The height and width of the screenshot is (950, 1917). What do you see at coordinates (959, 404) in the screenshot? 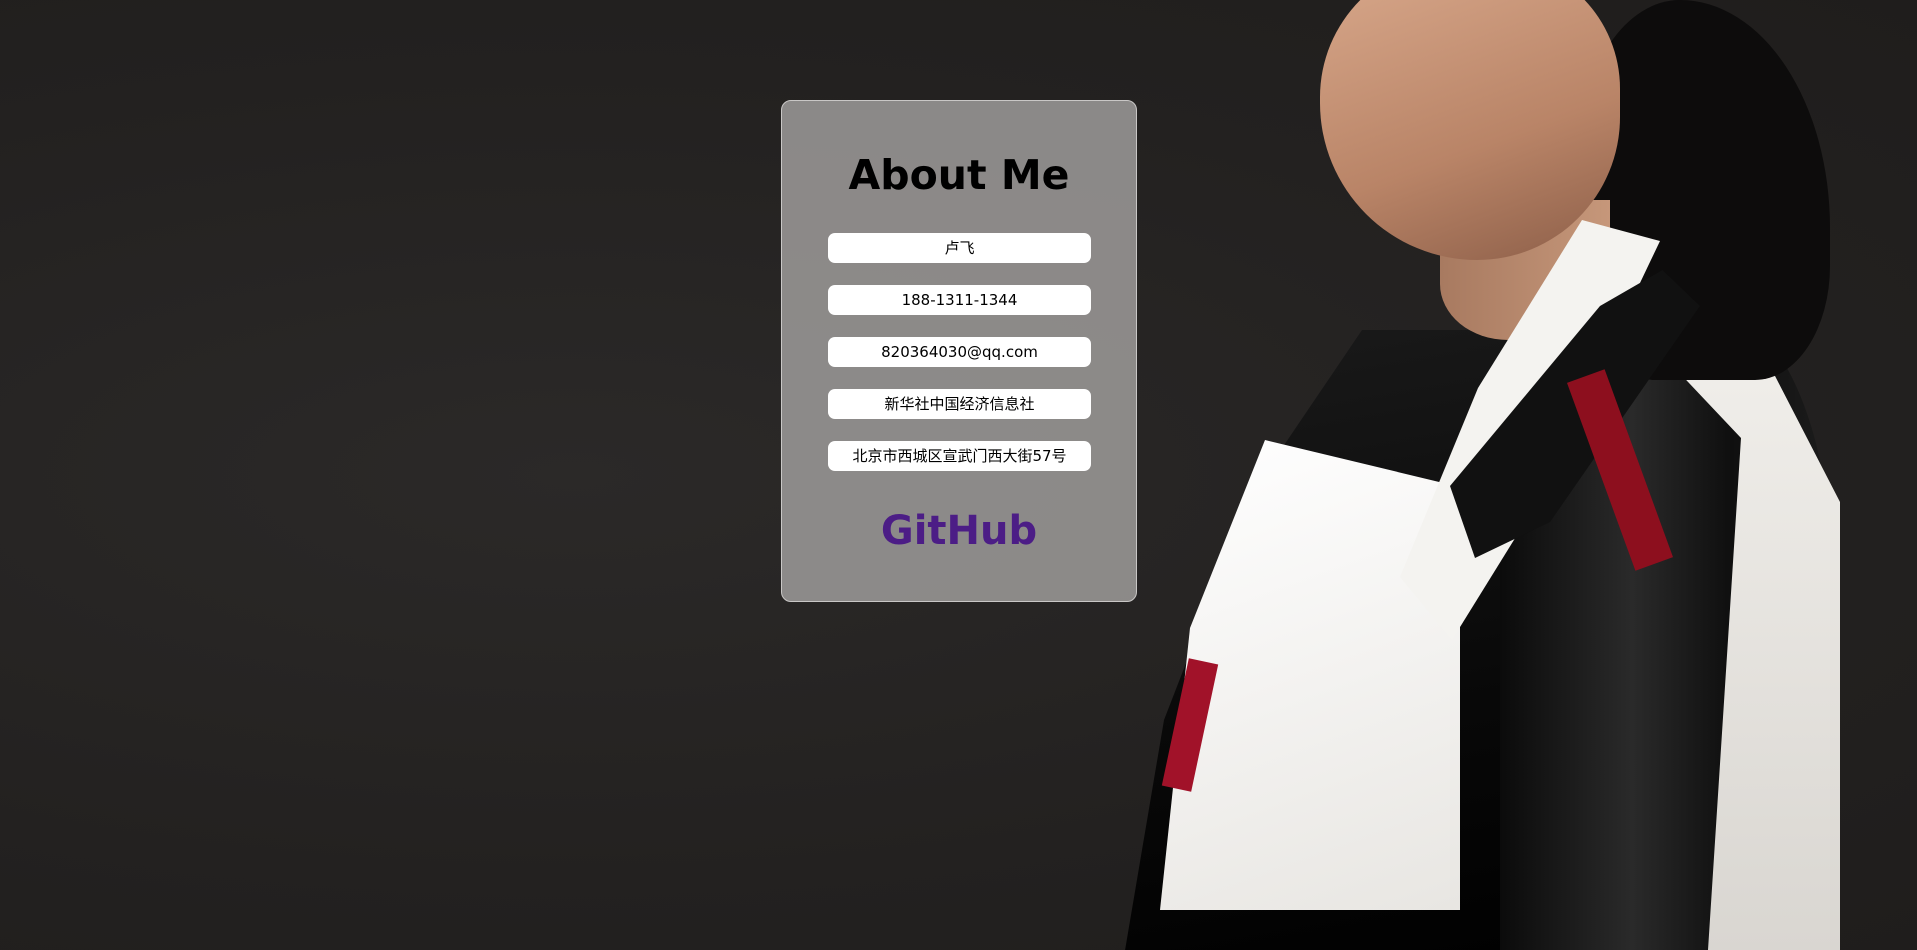
I see `company-field: 新华社中国经济信息社` at bounding box center [959, 404].